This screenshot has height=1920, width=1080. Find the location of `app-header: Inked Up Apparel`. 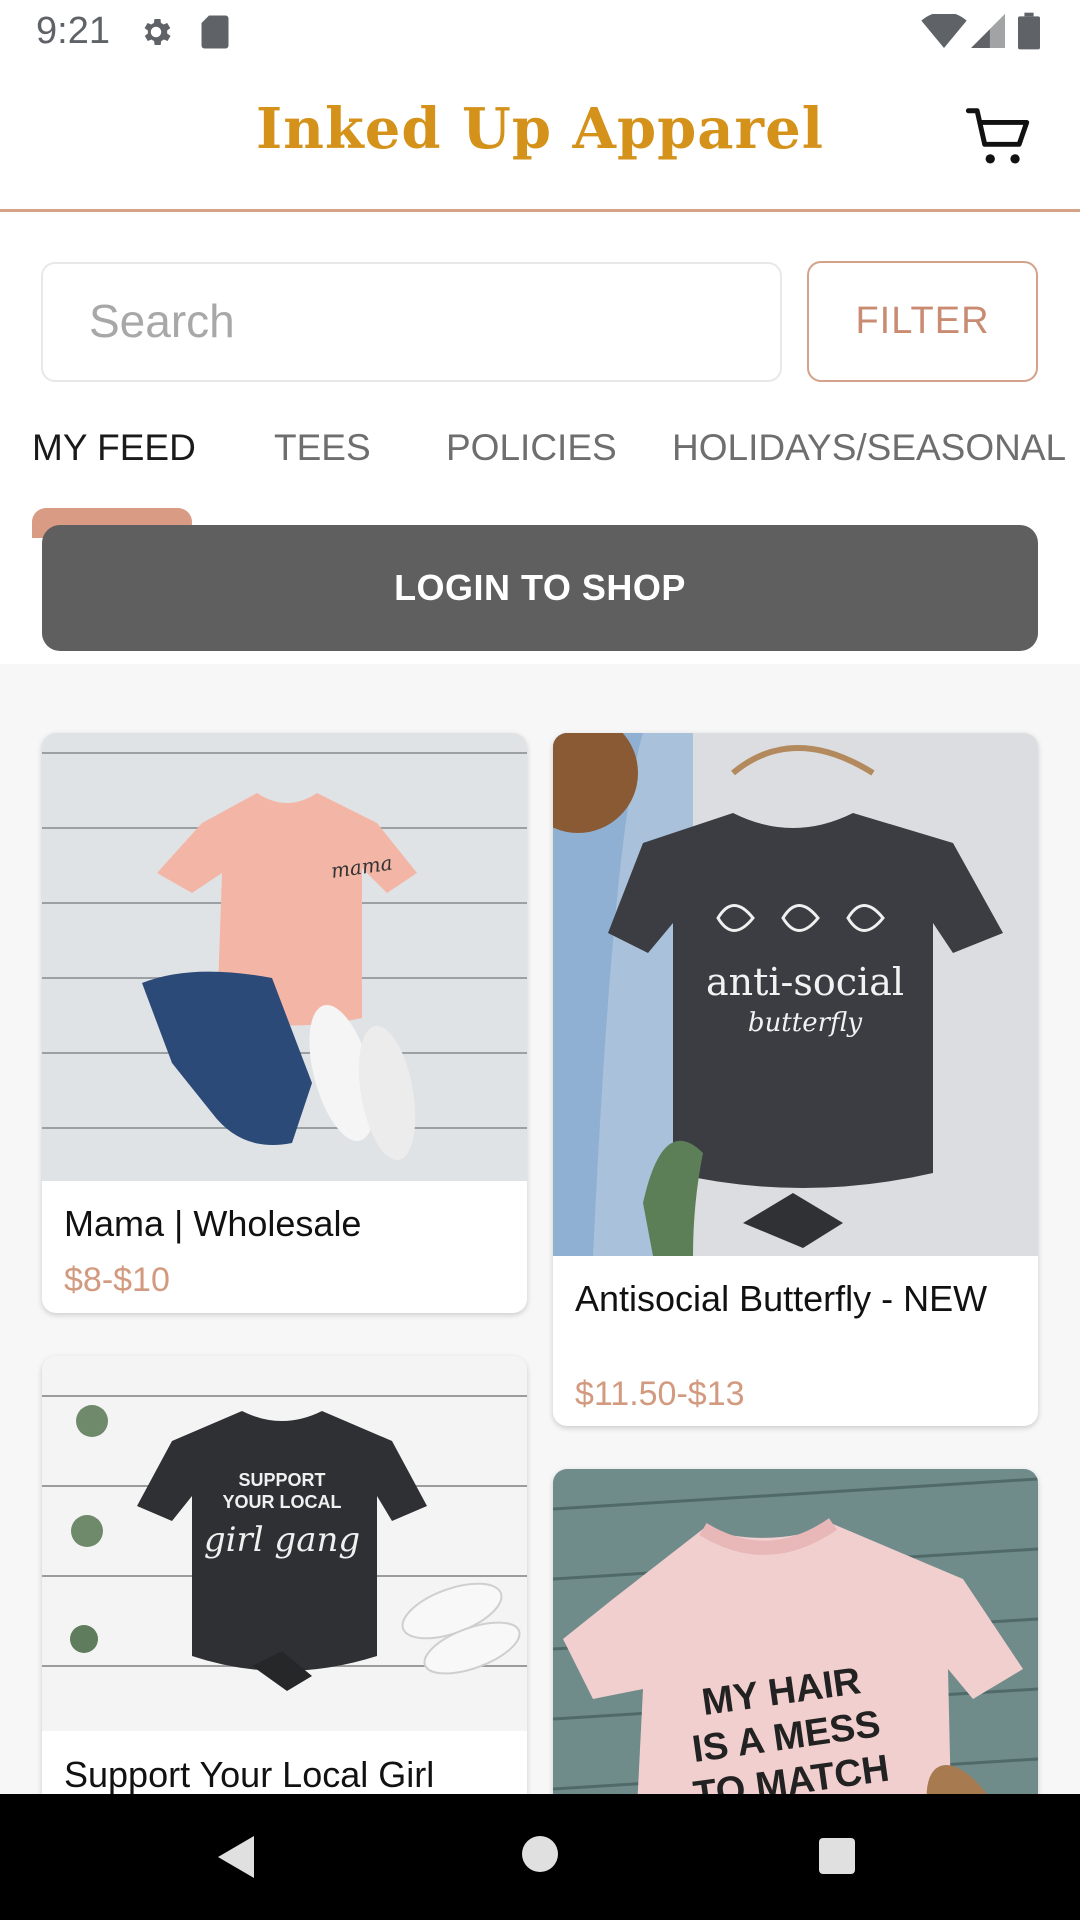

app-header: Inked Up Apparel is located at coordinates (540, 138).